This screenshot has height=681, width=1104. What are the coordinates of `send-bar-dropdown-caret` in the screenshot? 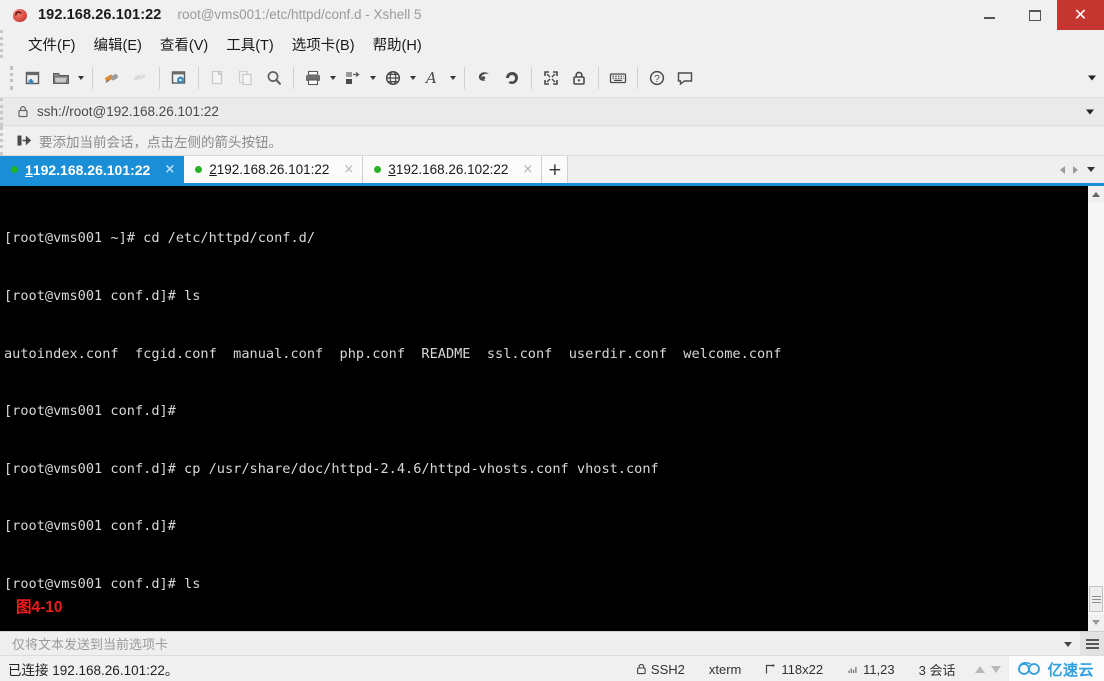 It's located at (1068, 644).